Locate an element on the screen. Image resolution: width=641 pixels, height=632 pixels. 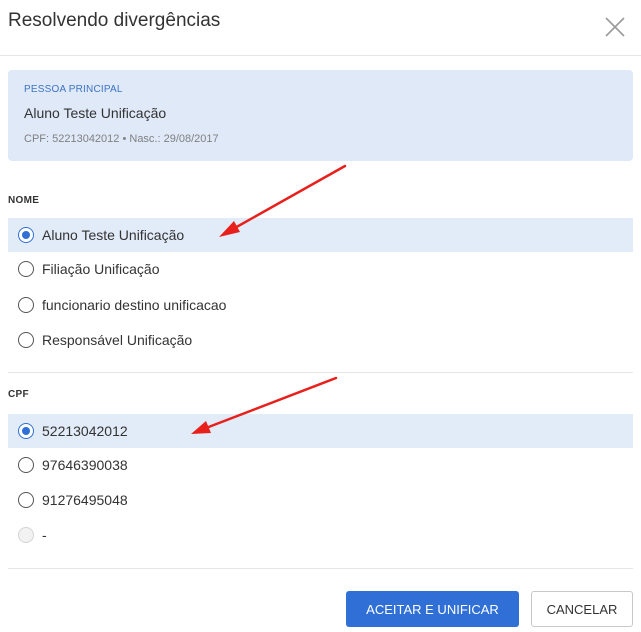
section-title-nome: NOME is located at coordinates (24, 200).